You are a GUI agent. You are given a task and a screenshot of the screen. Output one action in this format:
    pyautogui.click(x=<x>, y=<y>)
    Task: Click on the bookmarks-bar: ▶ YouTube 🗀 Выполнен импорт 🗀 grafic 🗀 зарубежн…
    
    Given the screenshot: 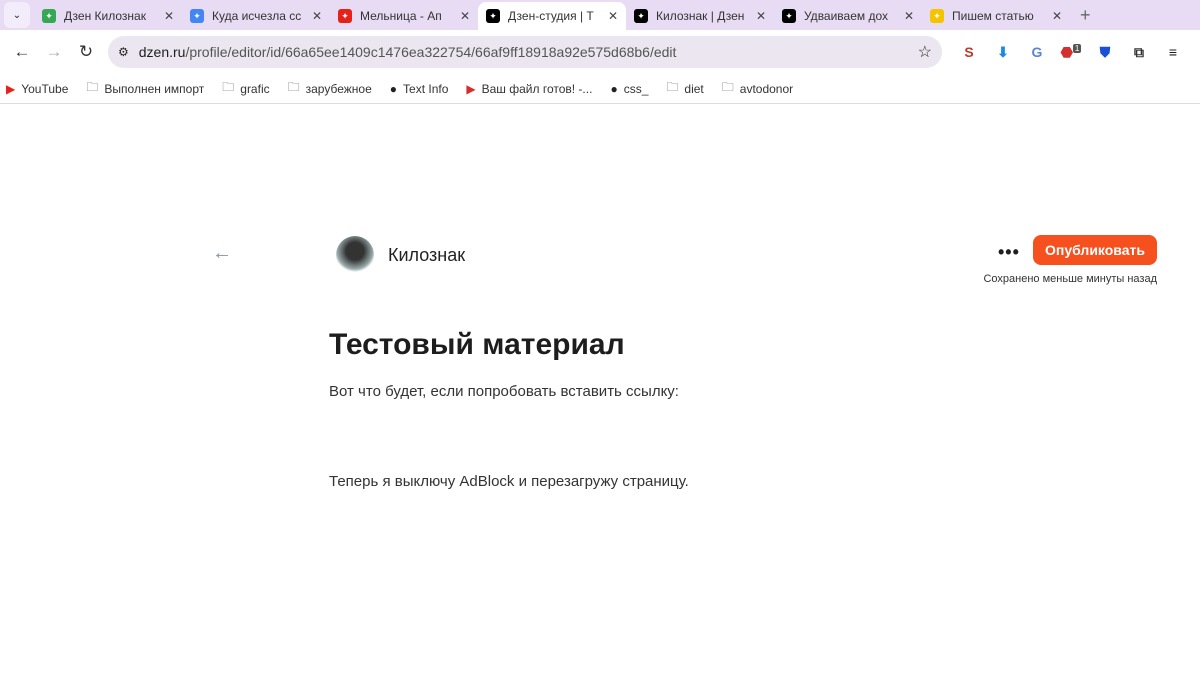 What is the action you would take?
    pyautogui.click(x=600, y=89)
    